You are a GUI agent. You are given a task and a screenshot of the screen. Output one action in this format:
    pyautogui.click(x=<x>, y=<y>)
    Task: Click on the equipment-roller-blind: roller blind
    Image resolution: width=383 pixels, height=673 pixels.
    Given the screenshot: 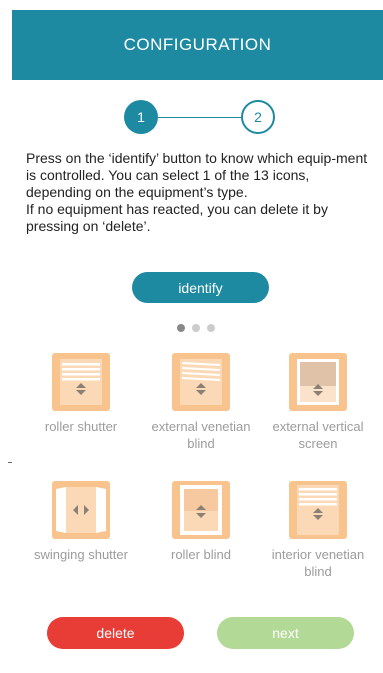 What is the action you would take?
    pyautogui.click(x=201, y=522)
    